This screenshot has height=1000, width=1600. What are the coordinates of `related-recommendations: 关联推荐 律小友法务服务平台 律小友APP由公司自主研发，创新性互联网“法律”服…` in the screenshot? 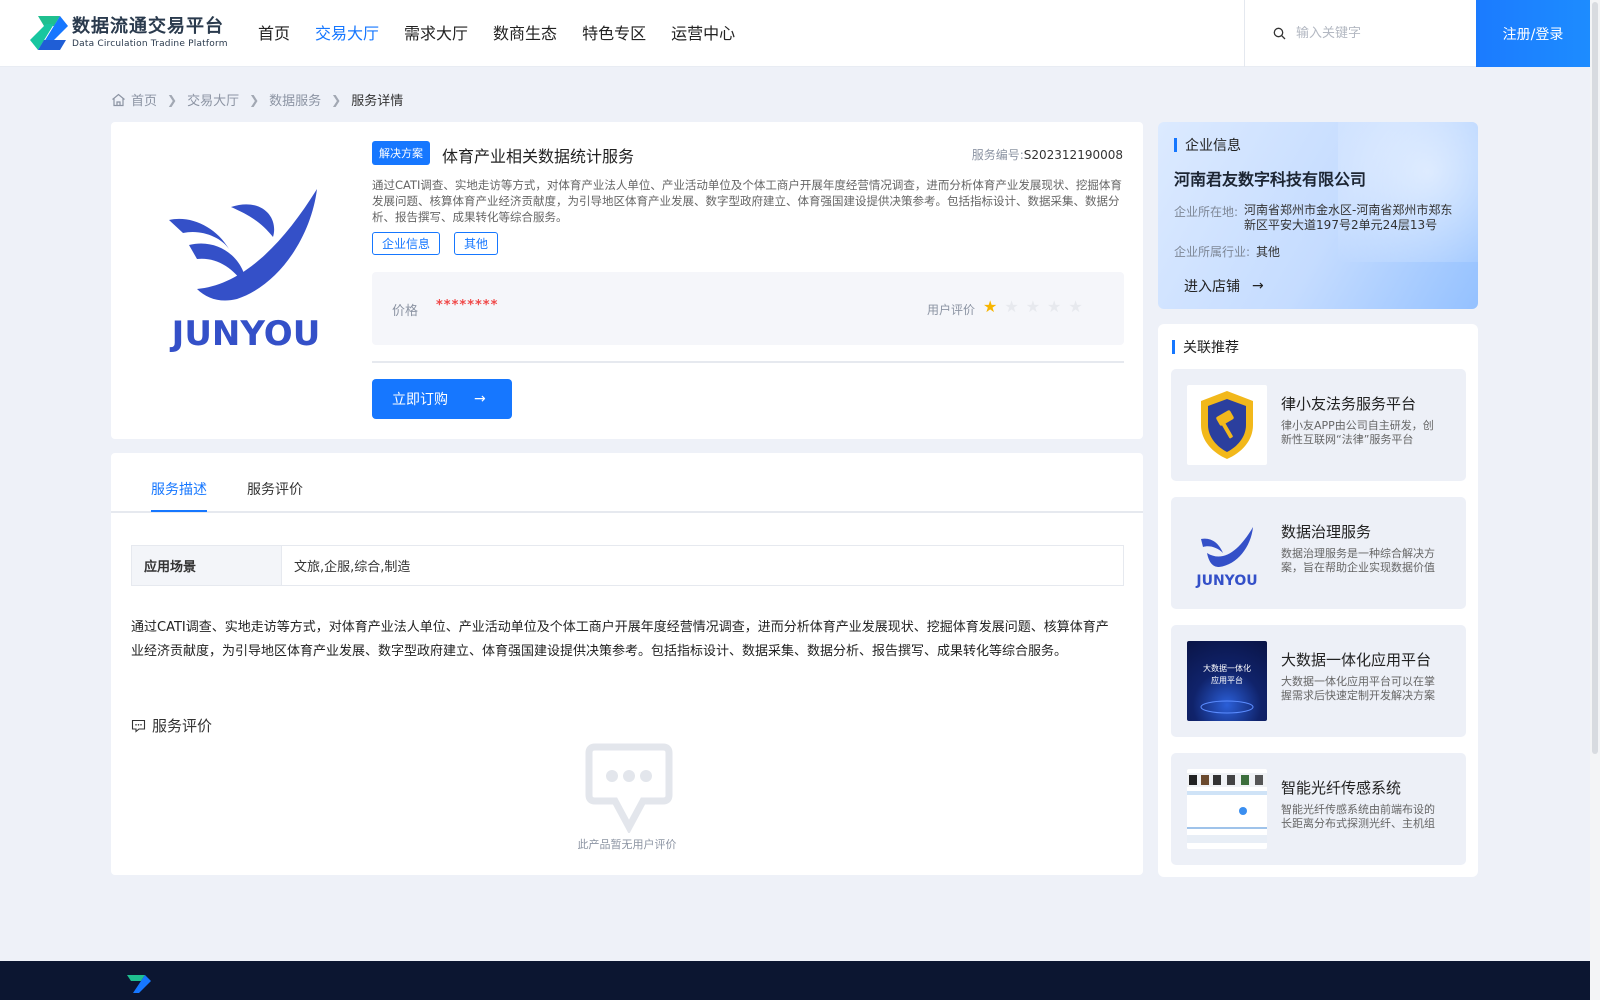 It's located at (1318, 600).